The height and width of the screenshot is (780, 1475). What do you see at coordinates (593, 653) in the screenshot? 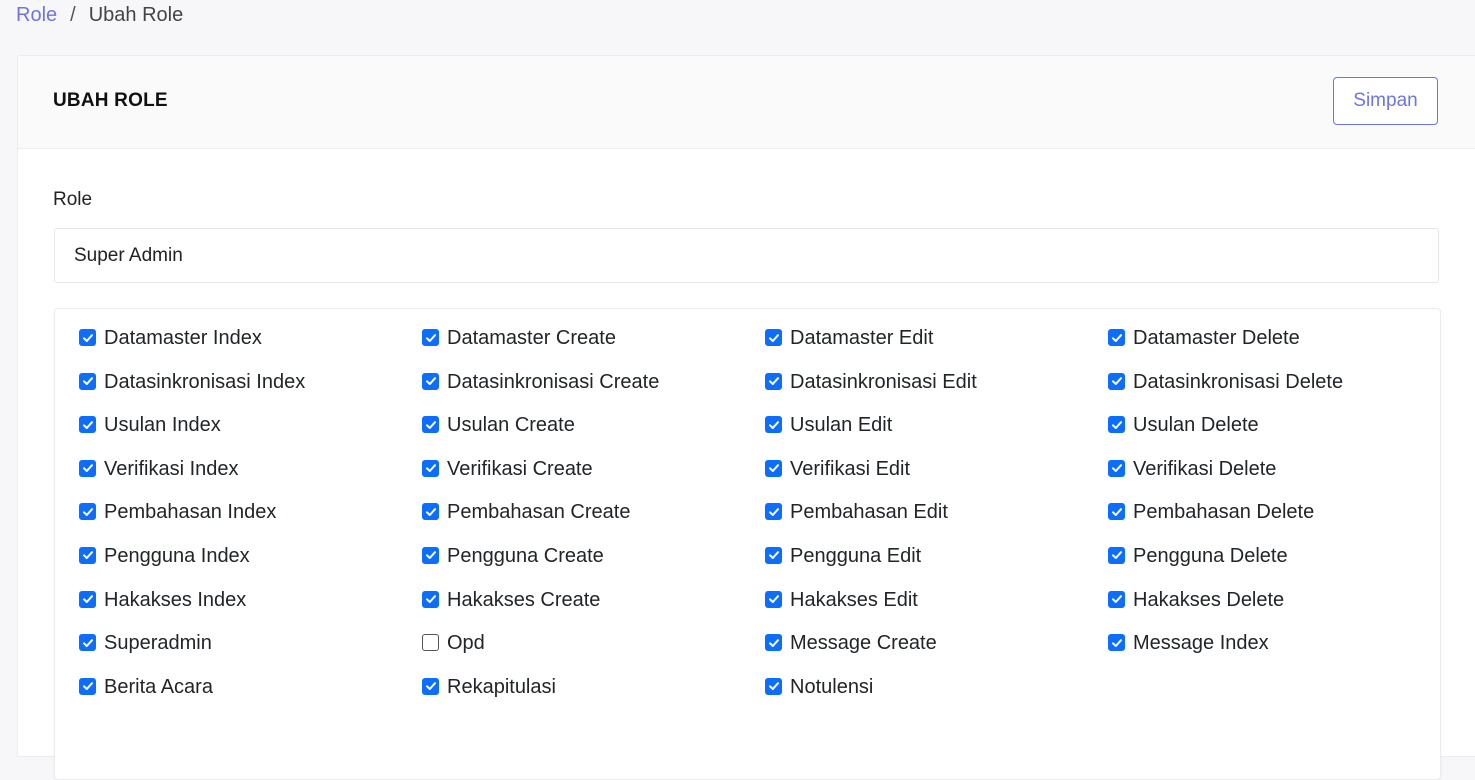
I see `permission-item-opd: Opd` at bounding box center [593, 653].